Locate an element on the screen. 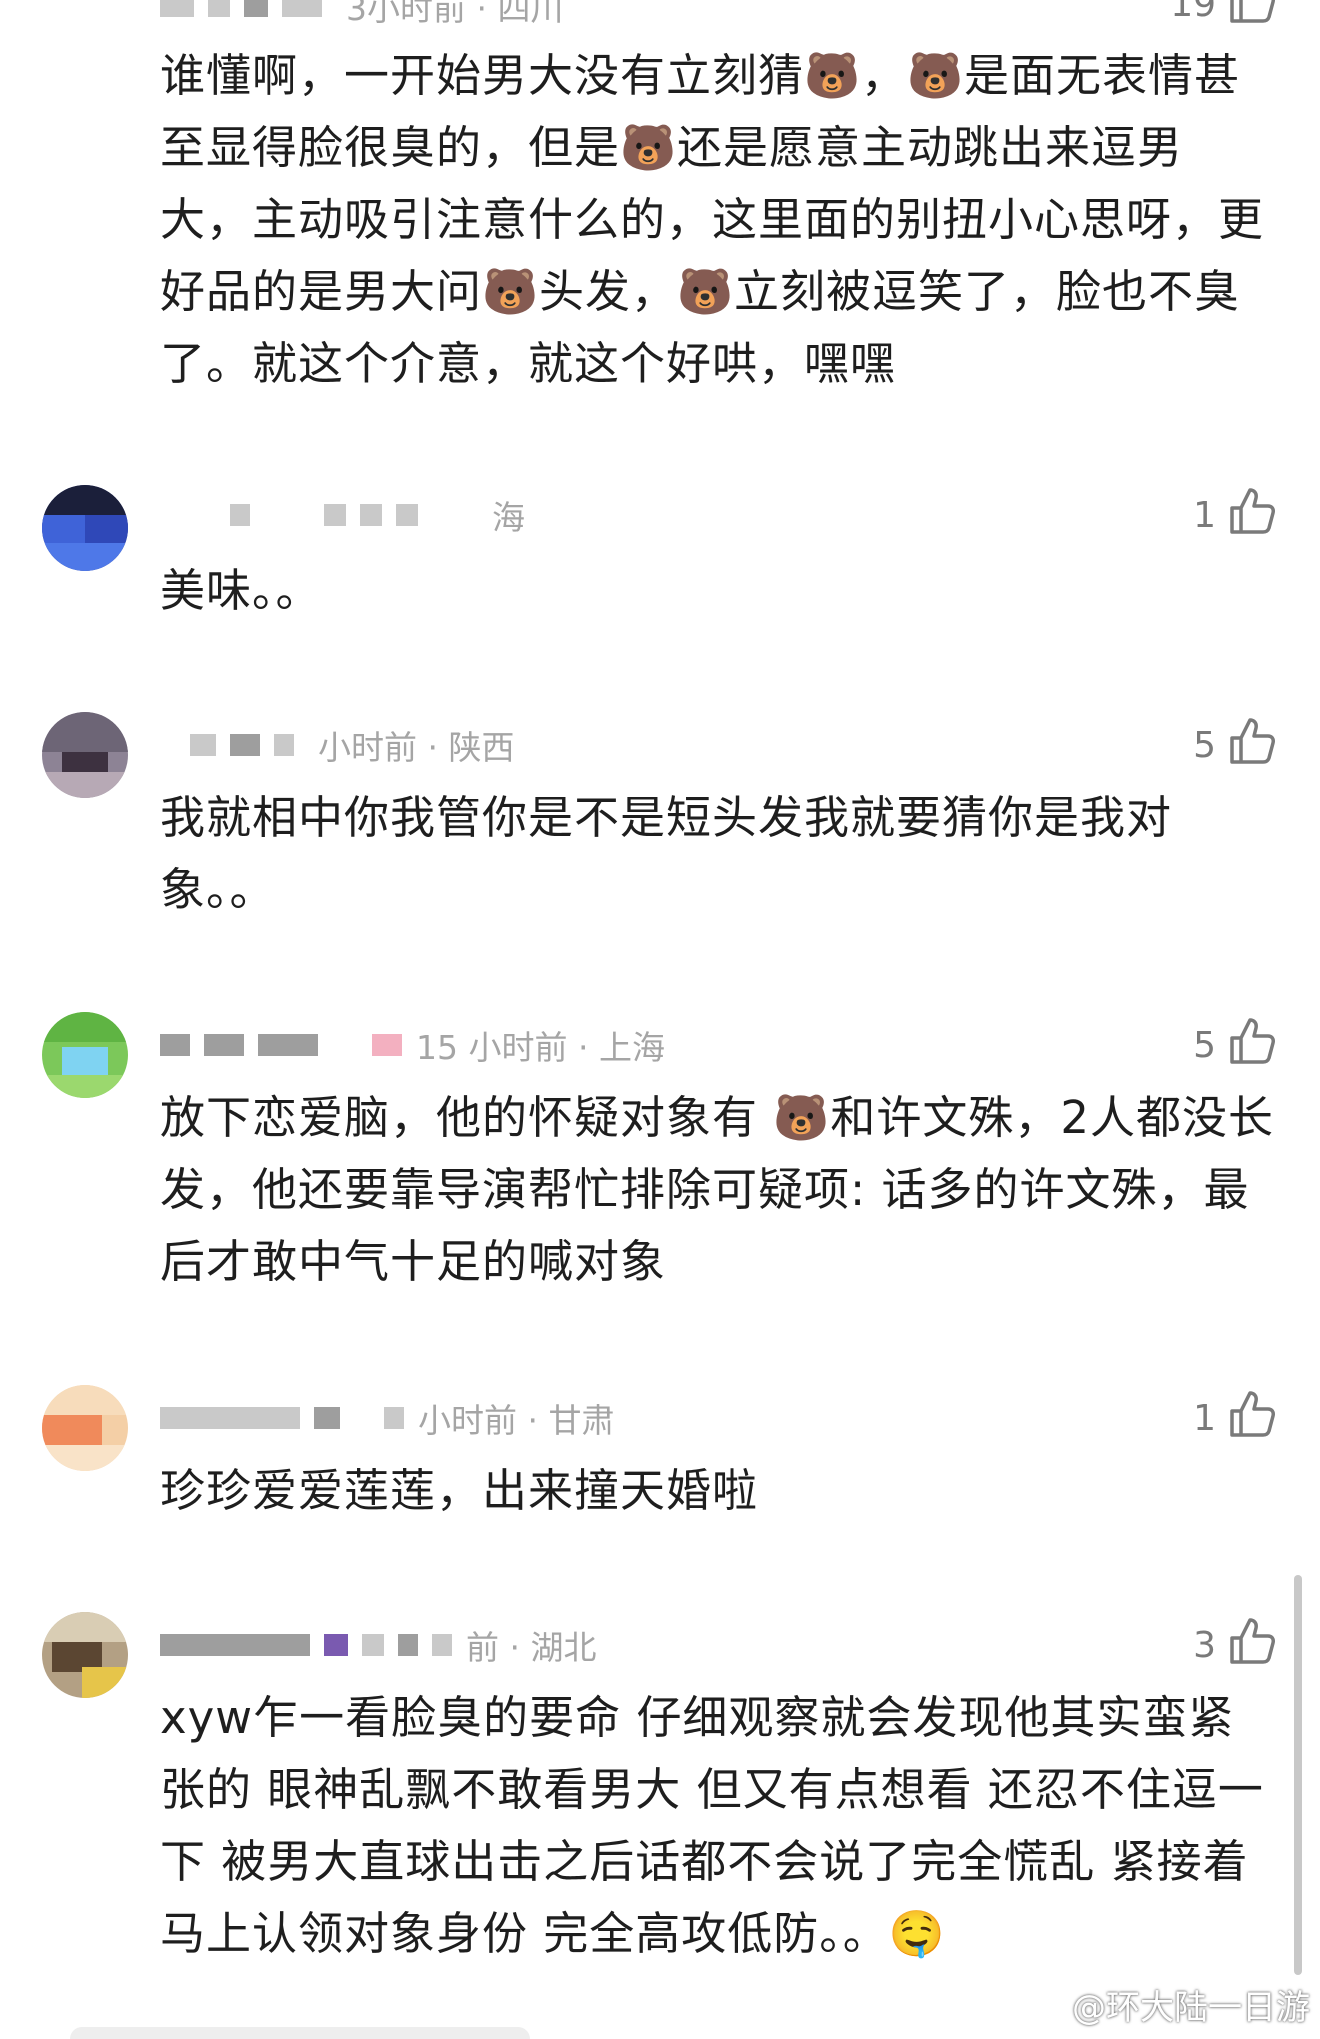 This screenshot has width=1320, height=2039. comment-meta: 3小时前 · 四川 is located at coordinates (361, 14).